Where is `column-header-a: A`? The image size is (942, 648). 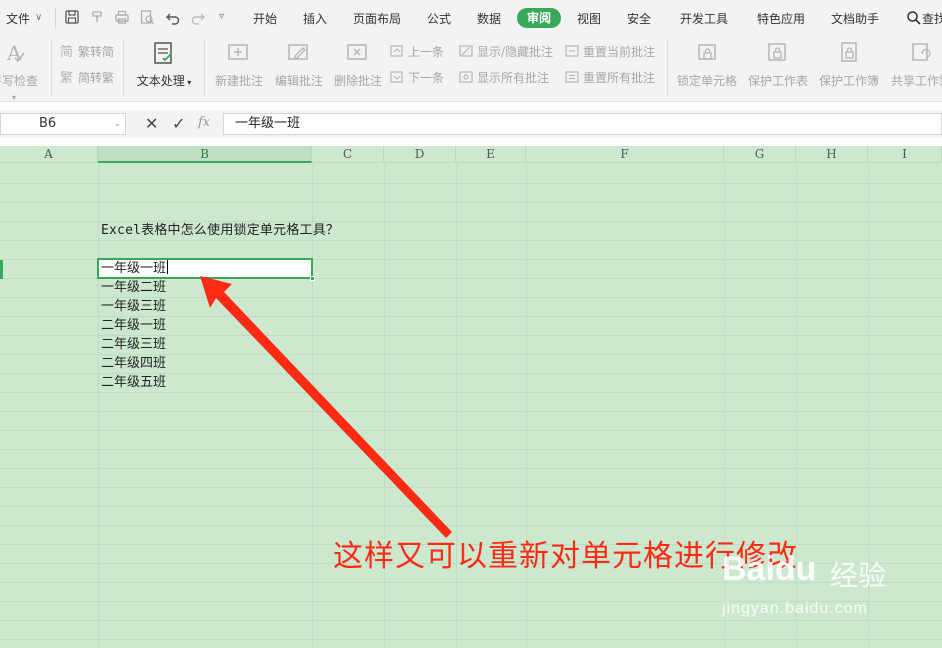
column-header-a: A is located at coordinates (49, 154).